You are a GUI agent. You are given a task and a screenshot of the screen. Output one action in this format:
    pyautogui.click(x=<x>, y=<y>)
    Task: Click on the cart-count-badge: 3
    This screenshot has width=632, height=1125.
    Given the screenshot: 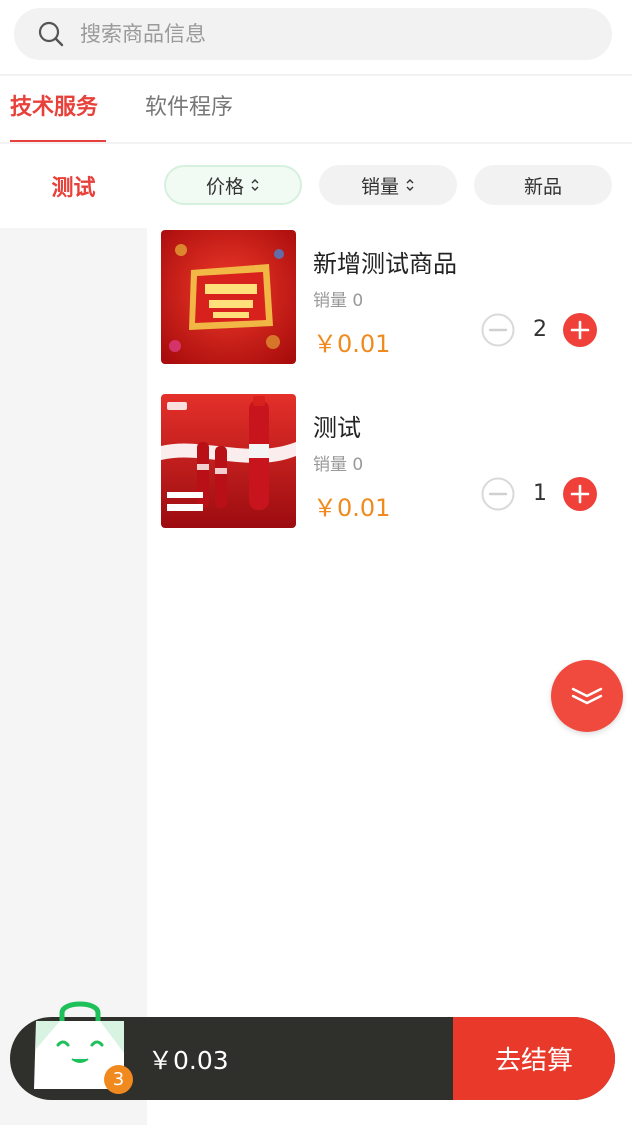 What is the action you would take?
    pyautogui.click(x=118, y=1079)
    